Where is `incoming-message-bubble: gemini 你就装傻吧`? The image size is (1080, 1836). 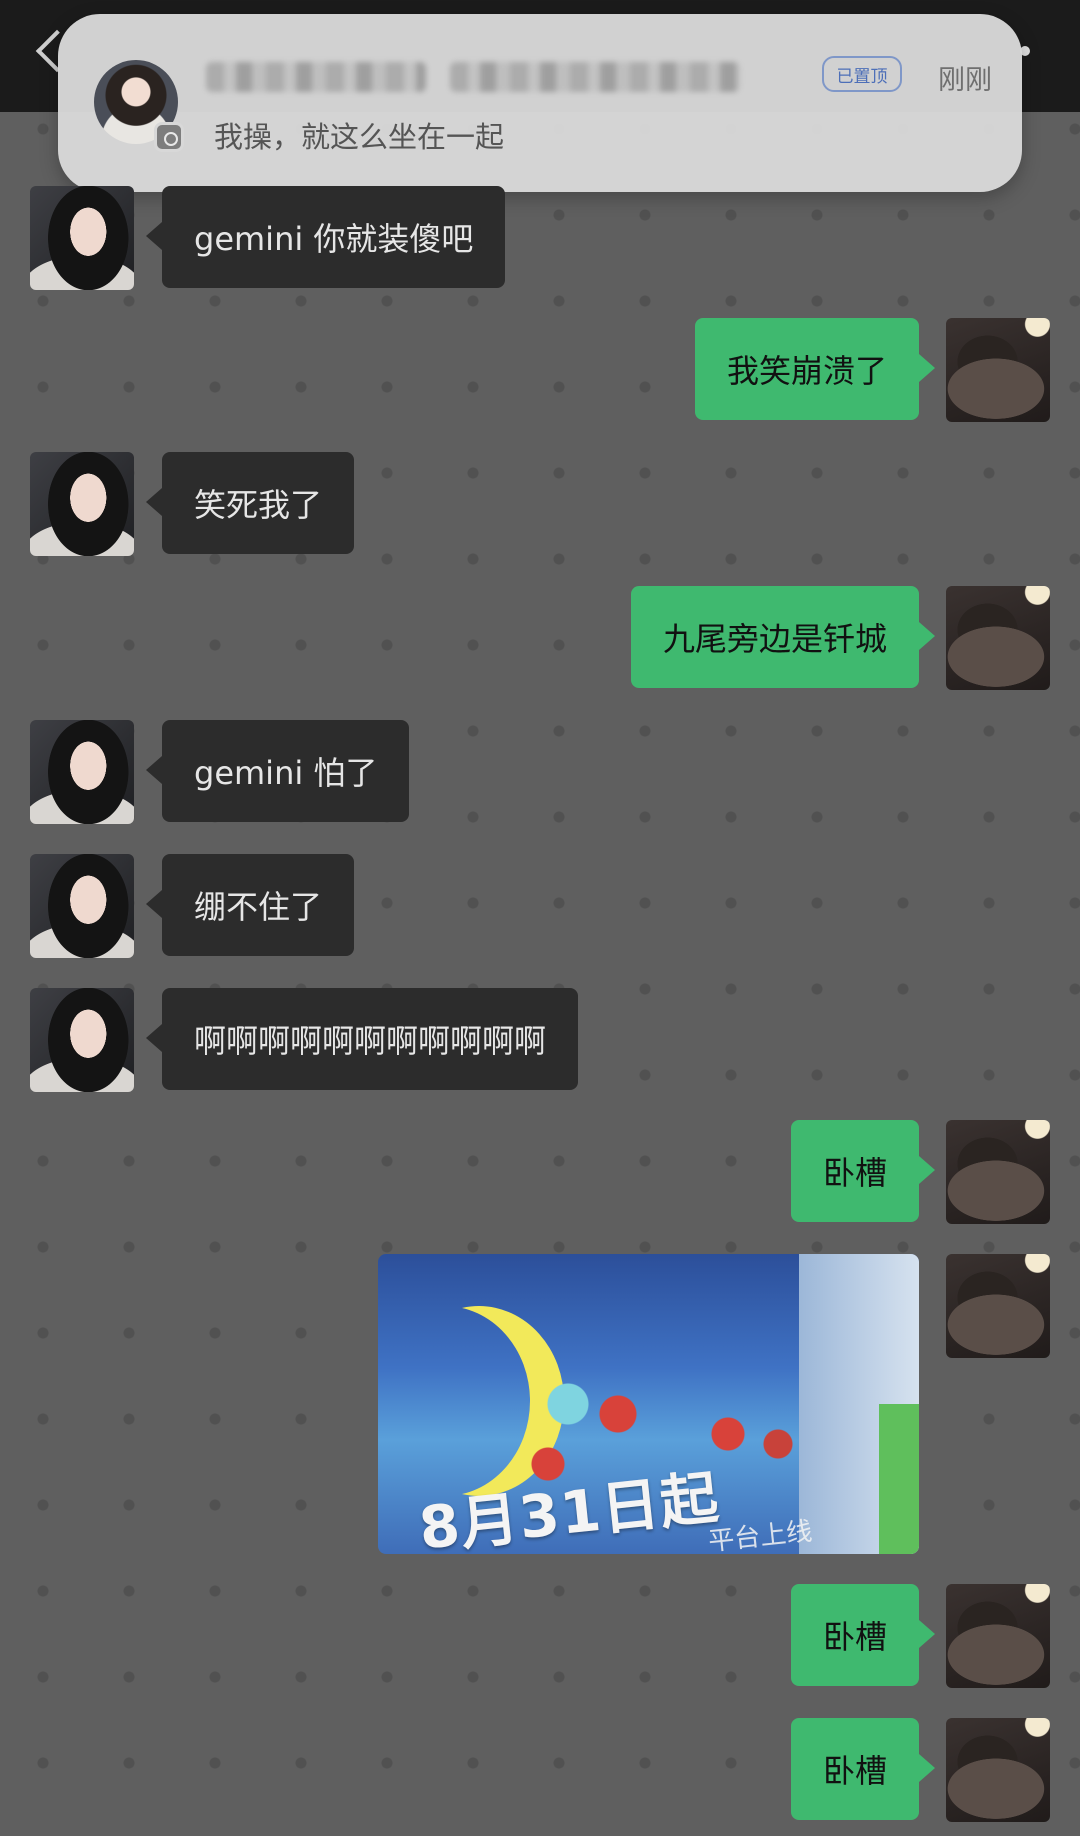 incoming-message-bubble: gemini 你就装傻吧 is located at coordinates (325, 237).